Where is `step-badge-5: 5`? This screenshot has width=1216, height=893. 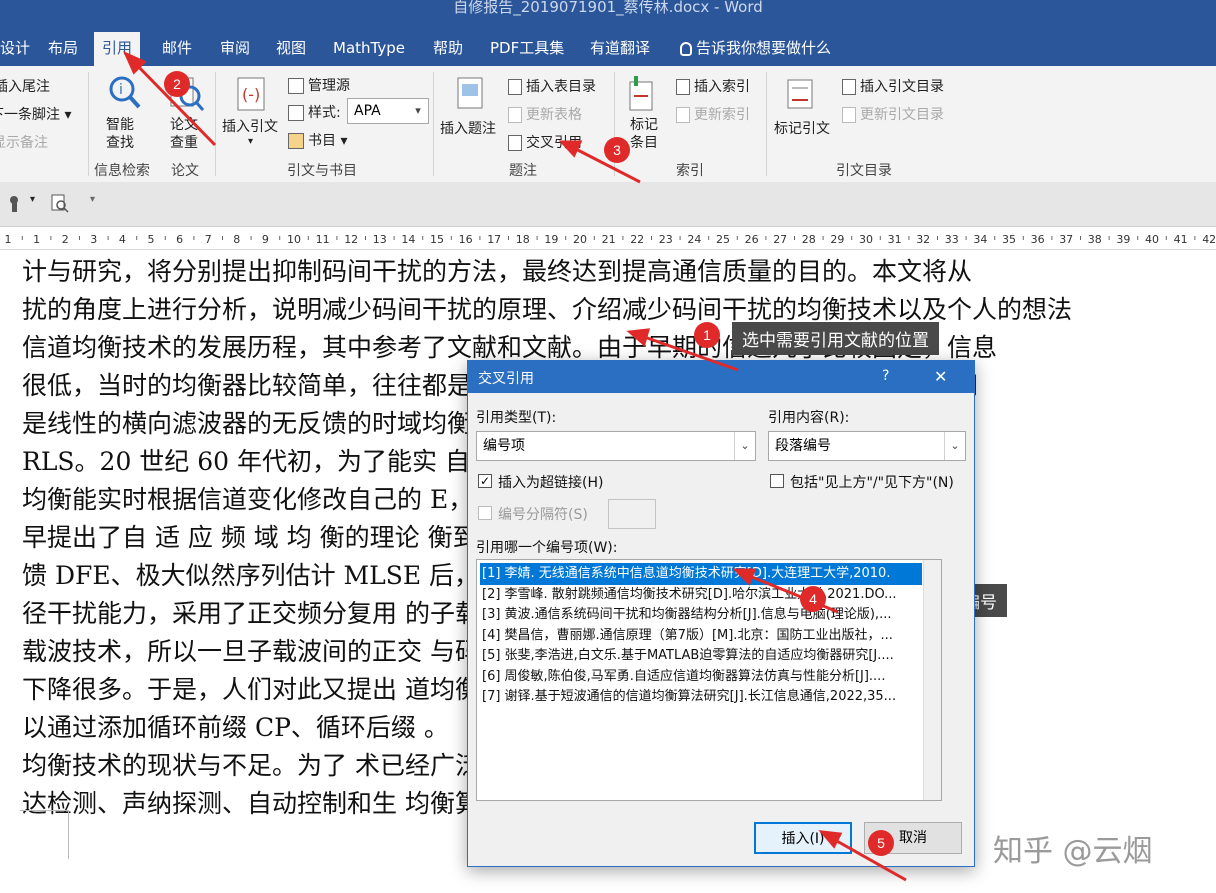 step-badge-5: 5 is located at coordinates (881, 843).